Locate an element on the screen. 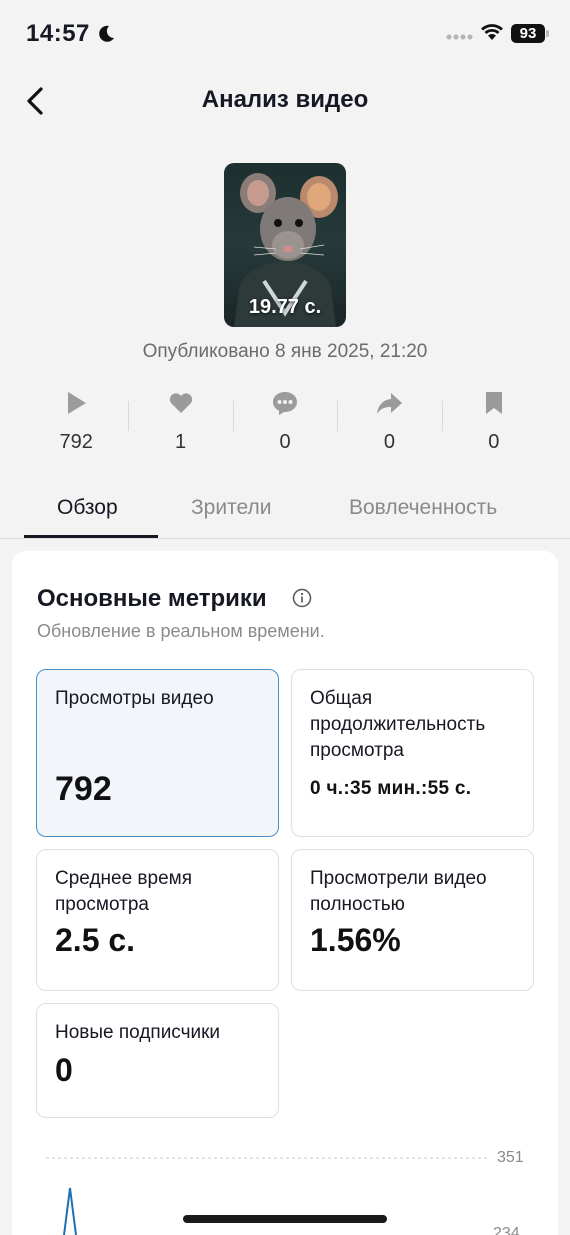 The width and height of the screenshot is (570, 1235). metric-value: 0 ч.:35 мин.:55 с. is located at coordinates (391, 788).